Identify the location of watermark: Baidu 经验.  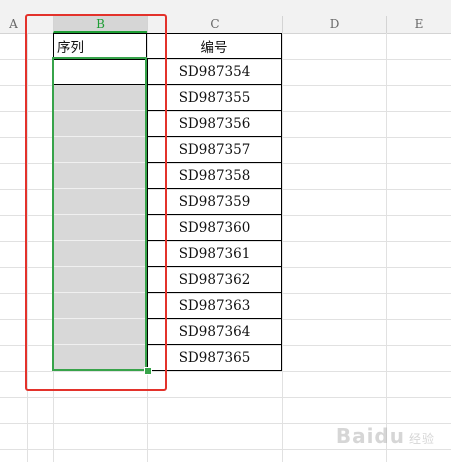
(385, 436).